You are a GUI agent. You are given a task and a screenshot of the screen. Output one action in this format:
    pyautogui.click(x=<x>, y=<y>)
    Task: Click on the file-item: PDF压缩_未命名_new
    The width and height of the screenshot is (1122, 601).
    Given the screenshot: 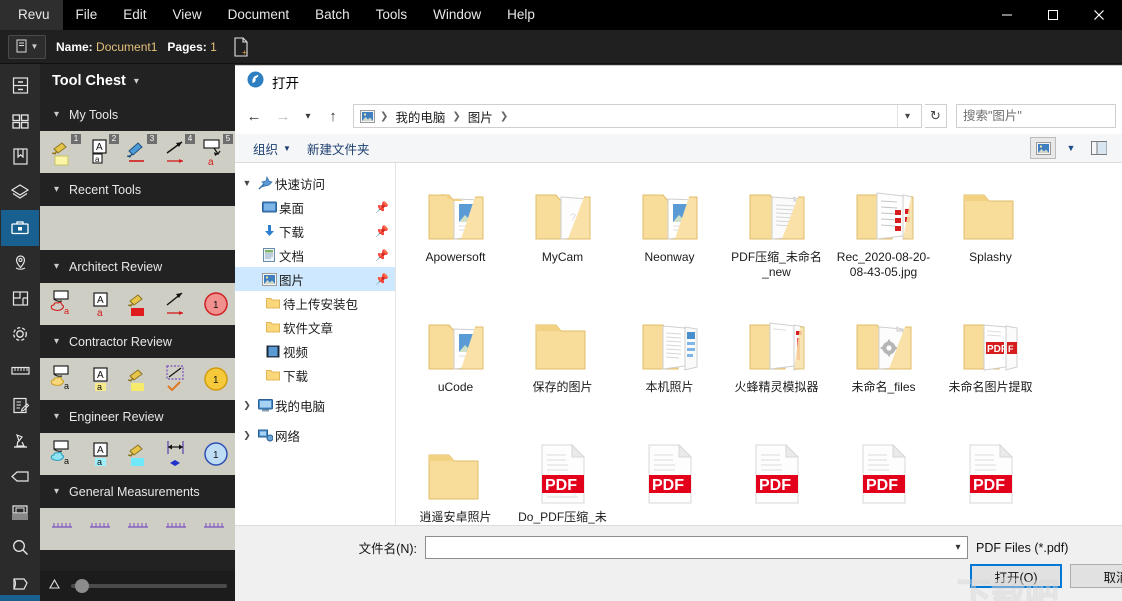 What is the action you would take?
    pyautogui.click(x=776, y=236)
    